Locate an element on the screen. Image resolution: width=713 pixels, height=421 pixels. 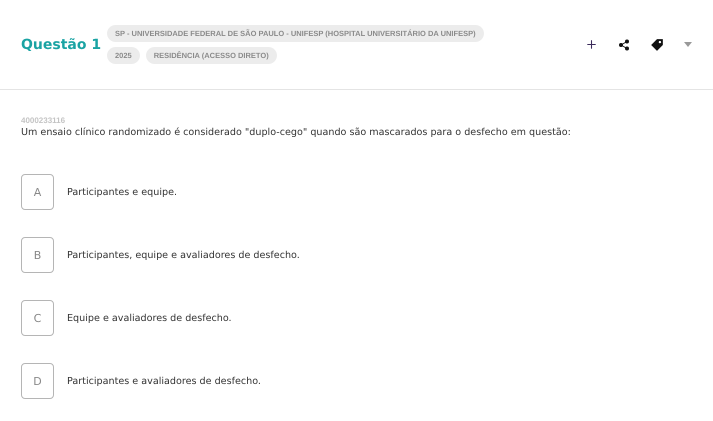
question-id: 4000233116 is located at coordinates (43, 120).